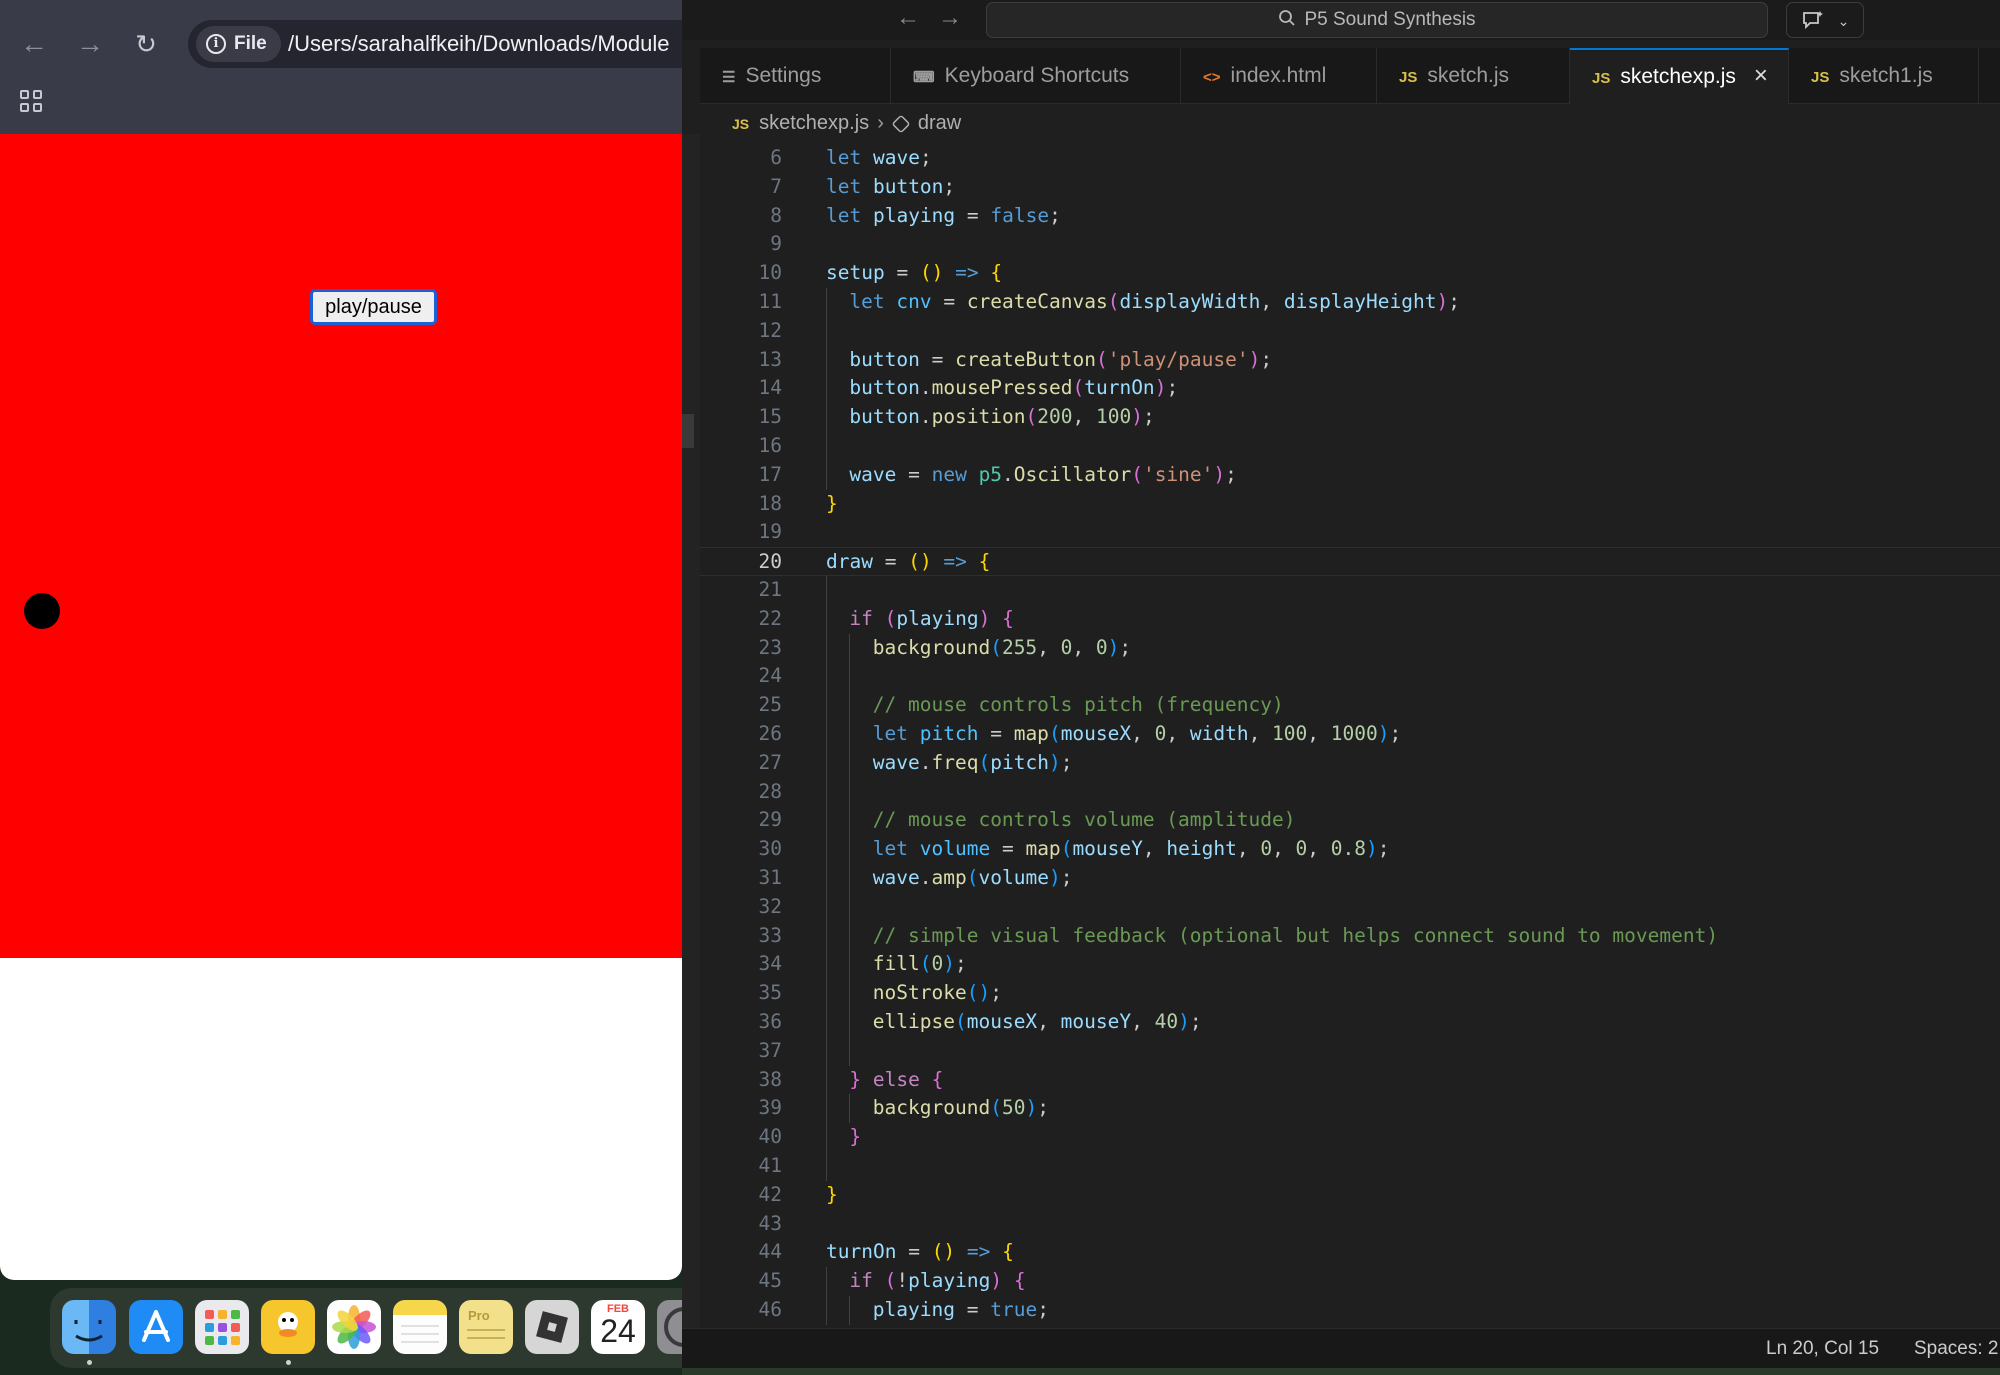 The height and width of the screenshot is (1375, 2000). I want to click on code-token: 100, so click(1290, 733).